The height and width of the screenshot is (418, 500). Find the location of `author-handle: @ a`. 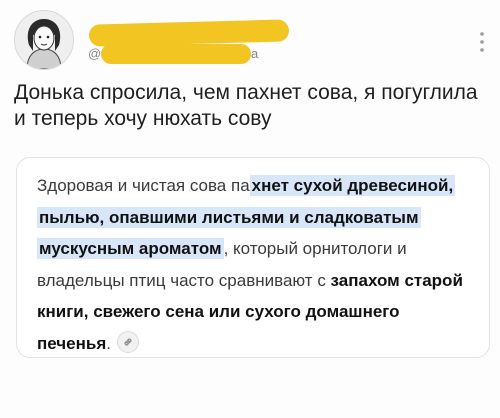

author-handle: @ a is located at coordinates (178, 54).